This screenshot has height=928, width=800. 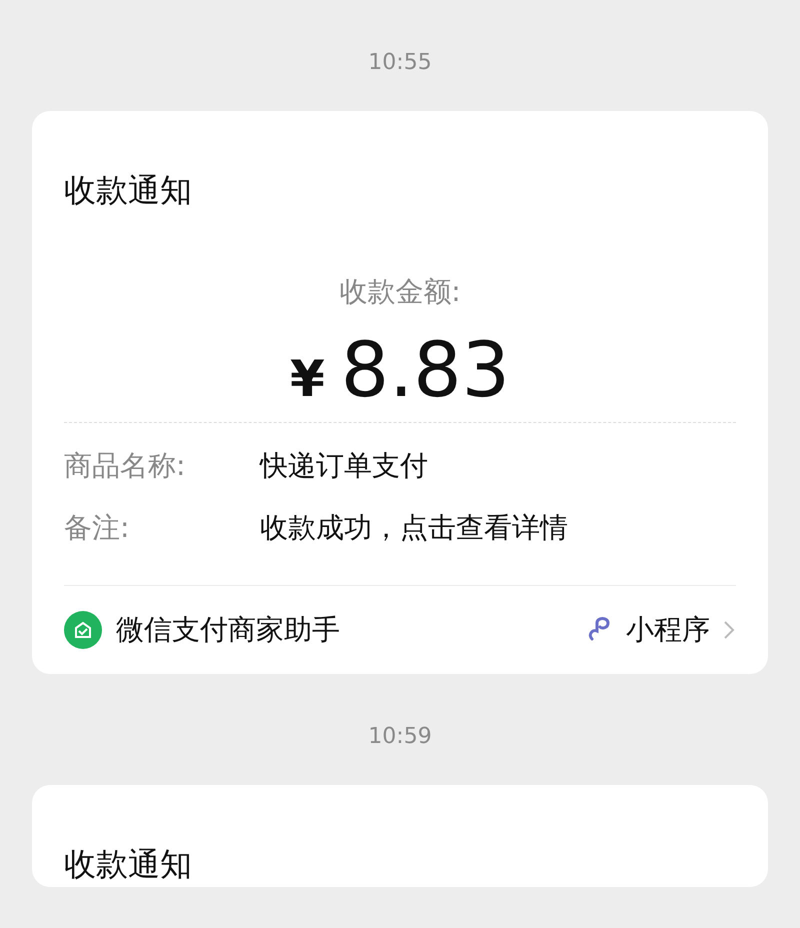 I want to click on currency-symbol: ¥, so click(x=307, y=379).